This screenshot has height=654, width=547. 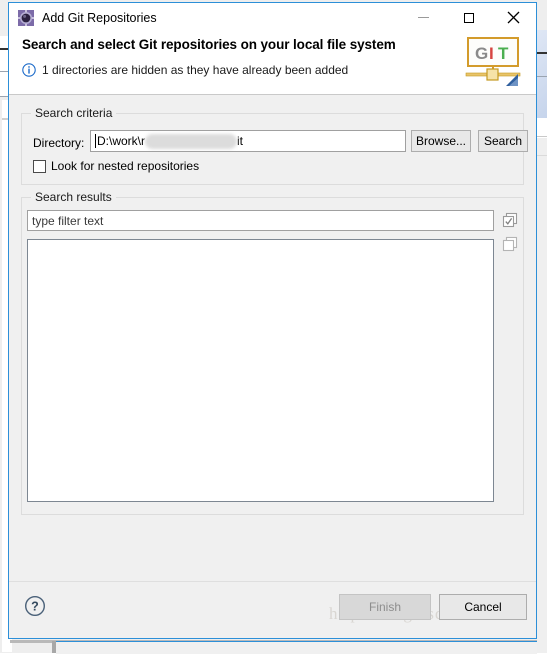 I want to click on directory-label: Directory:, so click(x=59, y=143).